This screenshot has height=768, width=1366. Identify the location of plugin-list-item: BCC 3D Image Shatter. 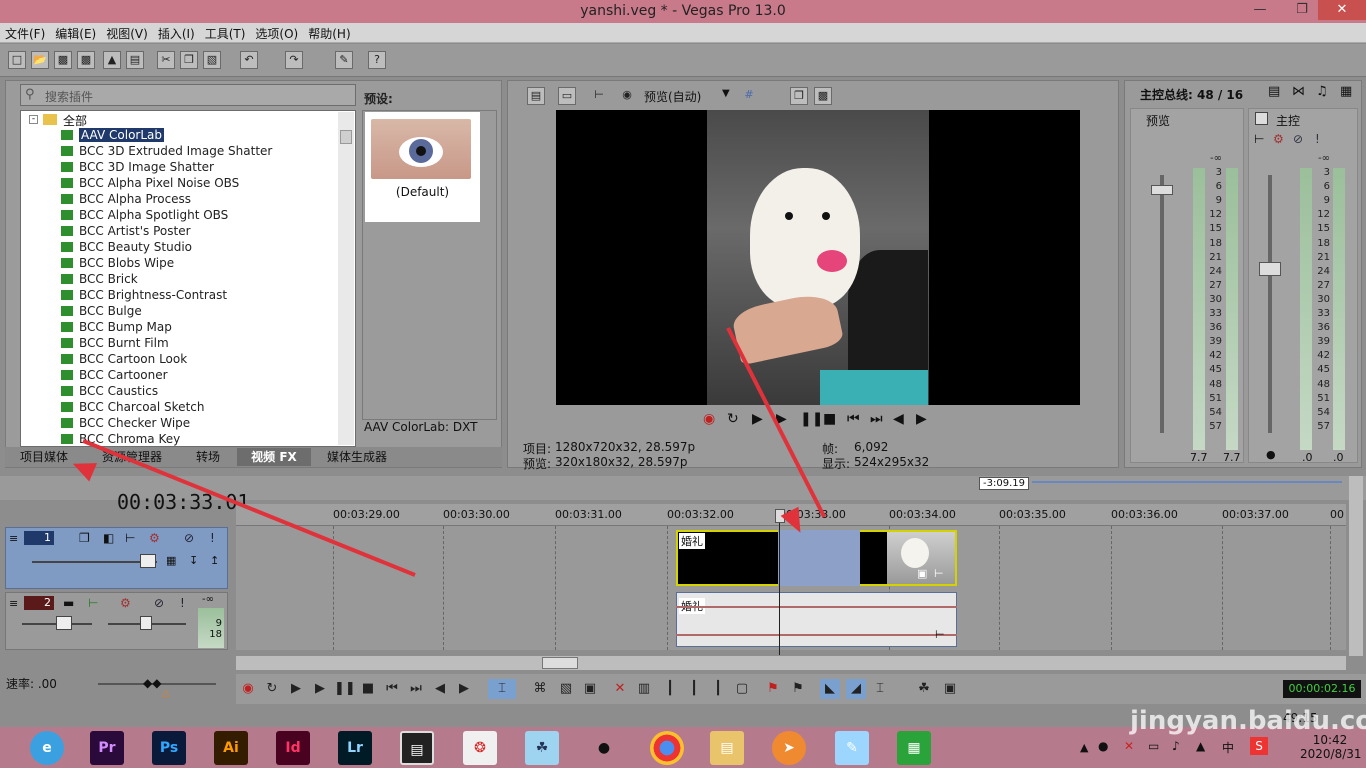
(137, 168).